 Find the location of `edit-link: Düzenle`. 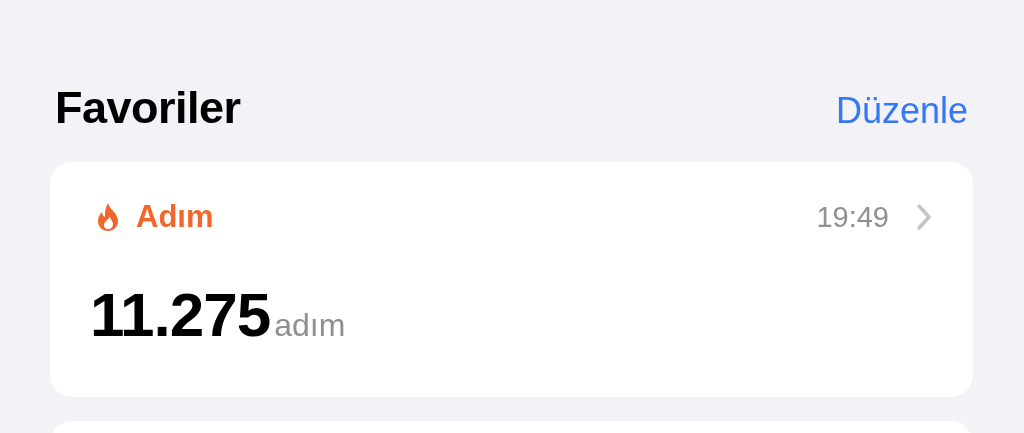

edit-link: Düzenle is located at coordinates (901, 111).